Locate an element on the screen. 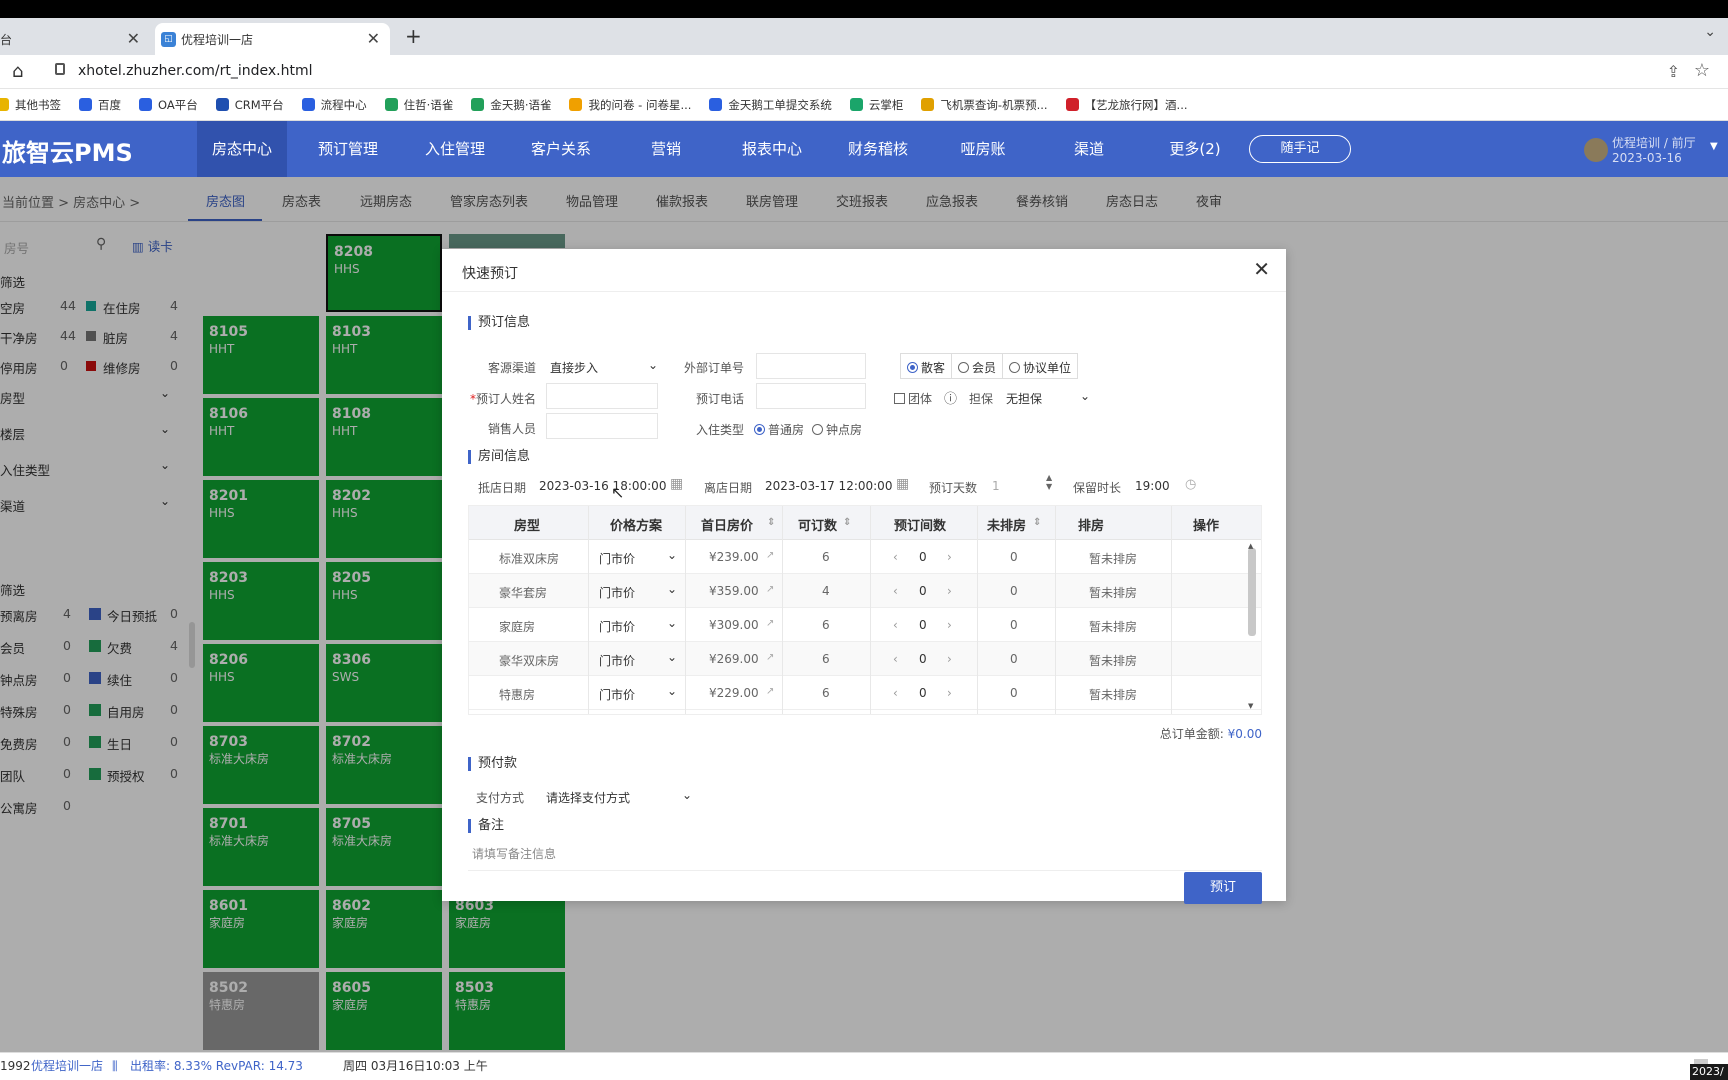 This screenshot has height=1080, width=1728. bookmark-item: CRM平台 is located at coordinates (249, 105).